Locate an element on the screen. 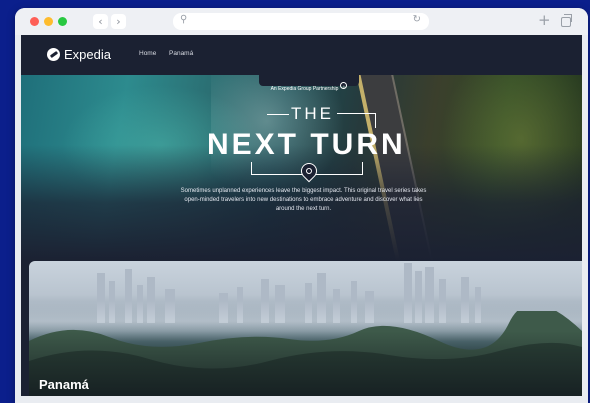 The height and width of the screenshot is (403, 590). close-window-button is located at coordinates (34, 21).